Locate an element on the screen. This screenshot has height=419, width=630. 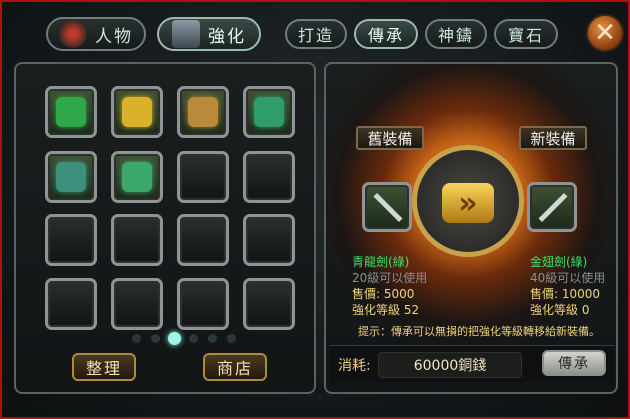
cost-label: 消耗: is located at coordinates (354, 366).